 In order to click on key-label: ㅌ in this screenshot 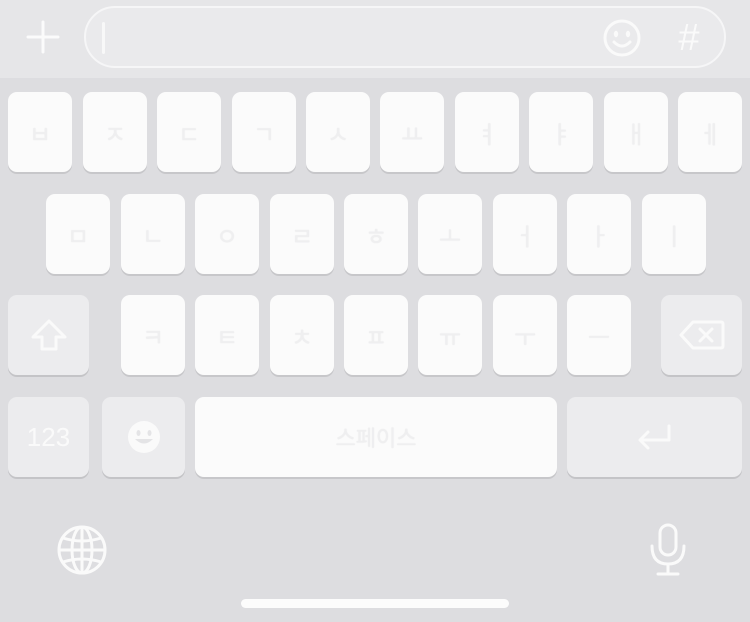, I will do `click(227, 337)`.